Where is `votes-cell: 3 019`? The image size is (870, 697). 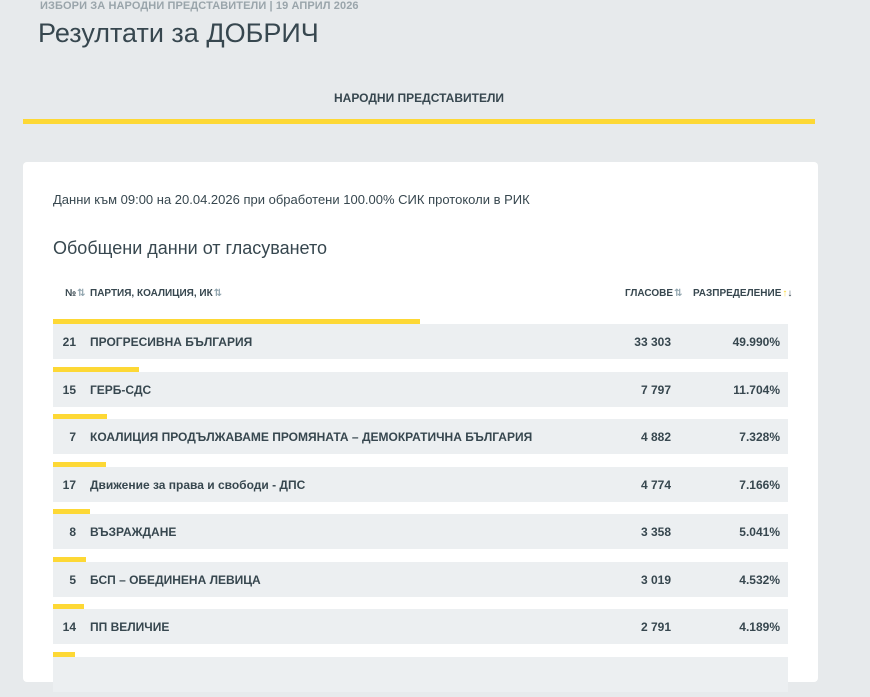
votes-cell: 3 019 is located at coordinates (656, 580).